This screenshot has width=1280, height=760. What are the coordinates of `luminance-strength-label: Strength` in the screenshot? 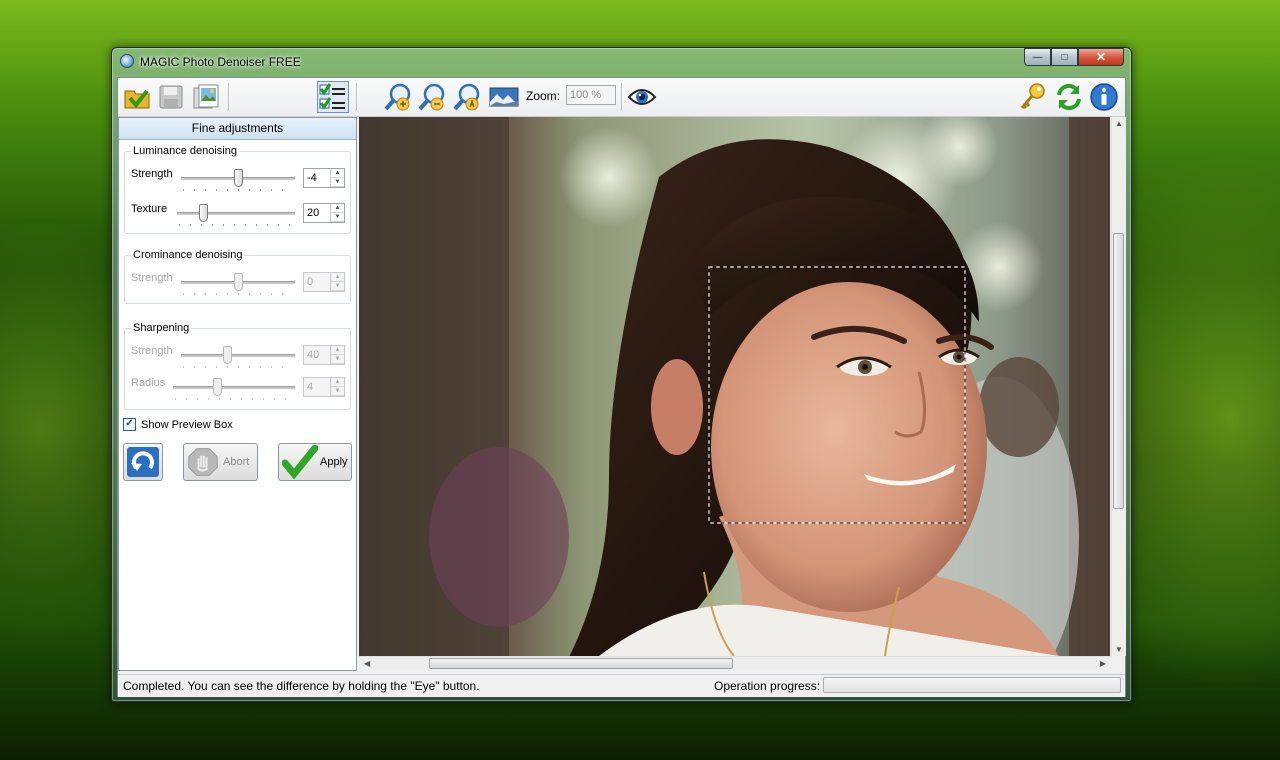 It's located at (152, 174).